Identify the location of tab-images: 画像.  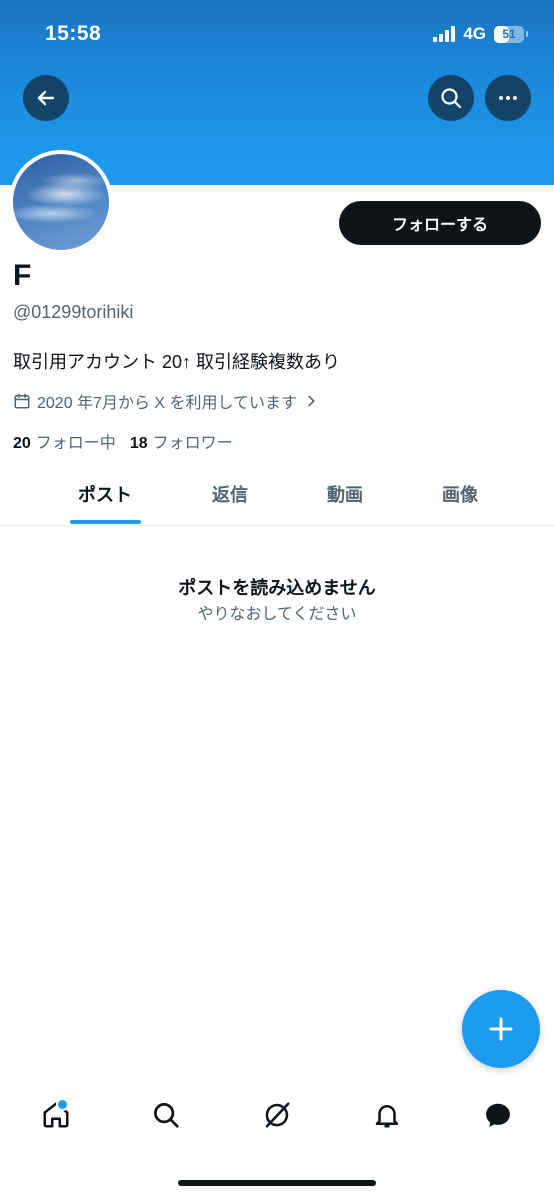
(460, 494).